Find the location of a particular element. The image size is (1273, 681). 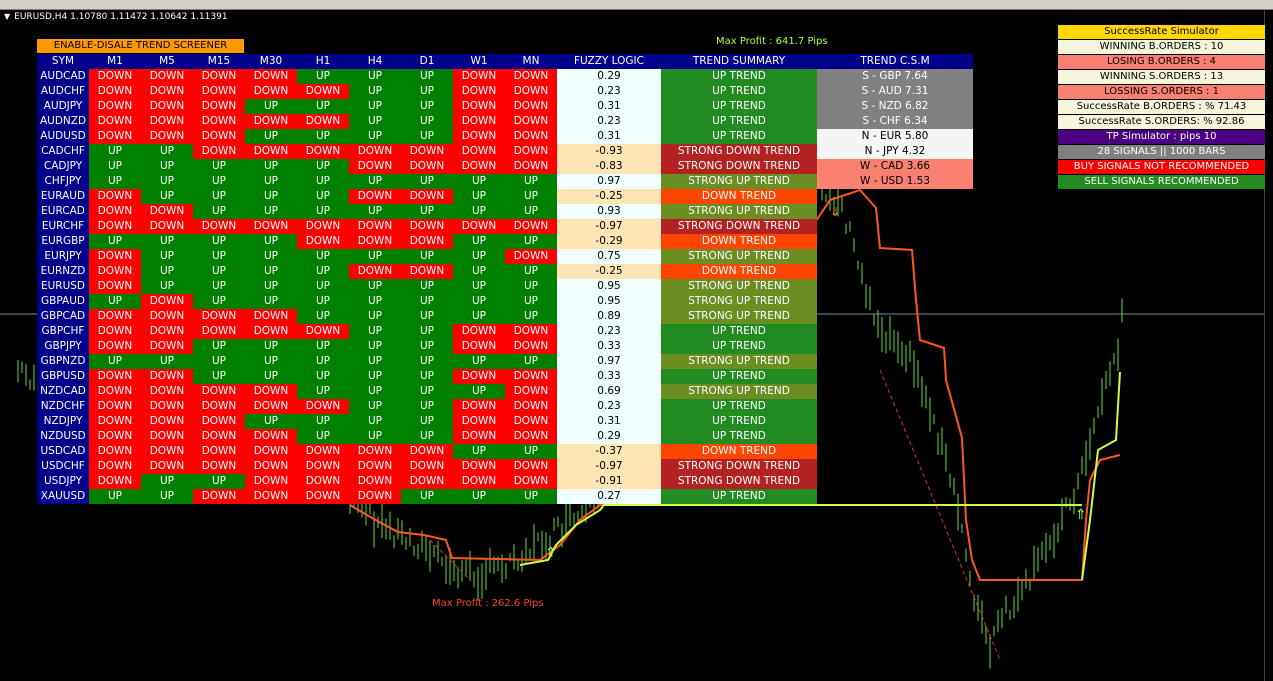

symbol-cell: EURNZD is located at coordinates (63, 271).